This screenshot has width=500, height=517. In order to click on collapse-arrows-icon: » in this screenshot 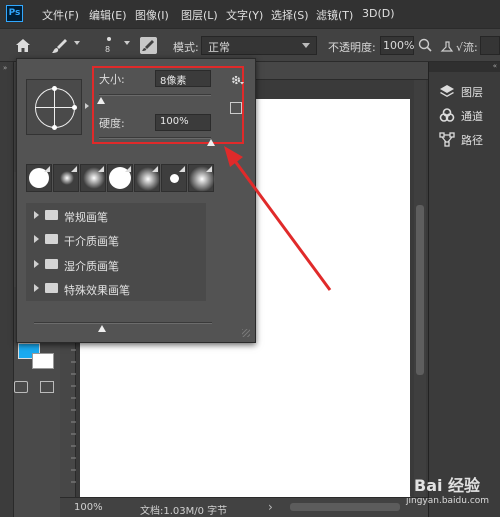, I will do `click(5, 68)`.